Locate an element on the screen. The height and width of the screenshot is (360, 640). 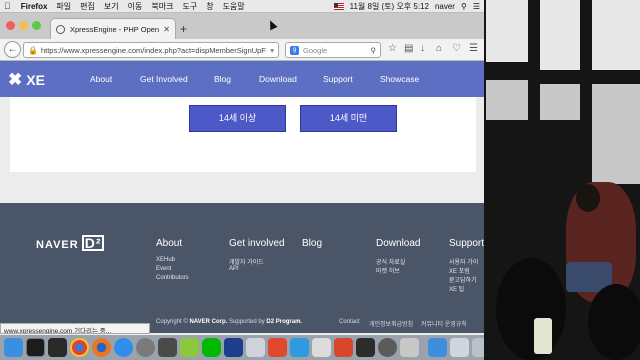
app-light-icon is located at coordinates (321, 347).